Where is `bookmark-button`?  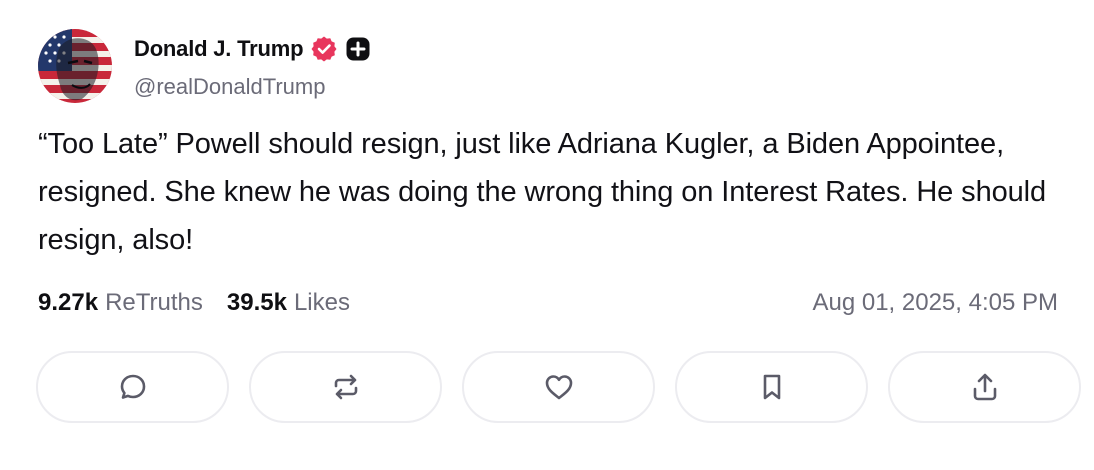
bookmark-button is located at coordinates (771, 387).